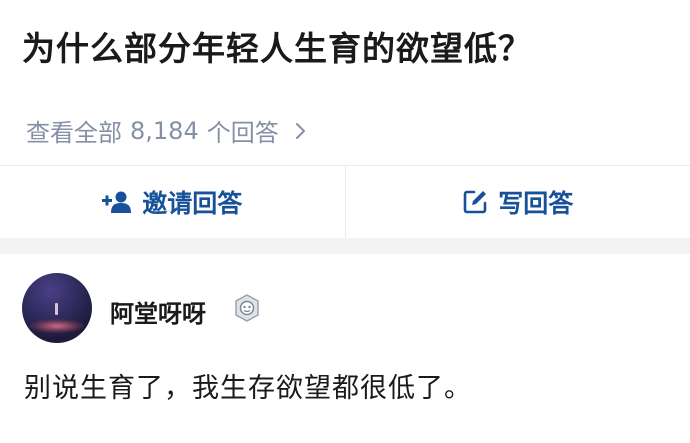  I want to click on invite-answer-label: 邀请回答, so click(192, 203).